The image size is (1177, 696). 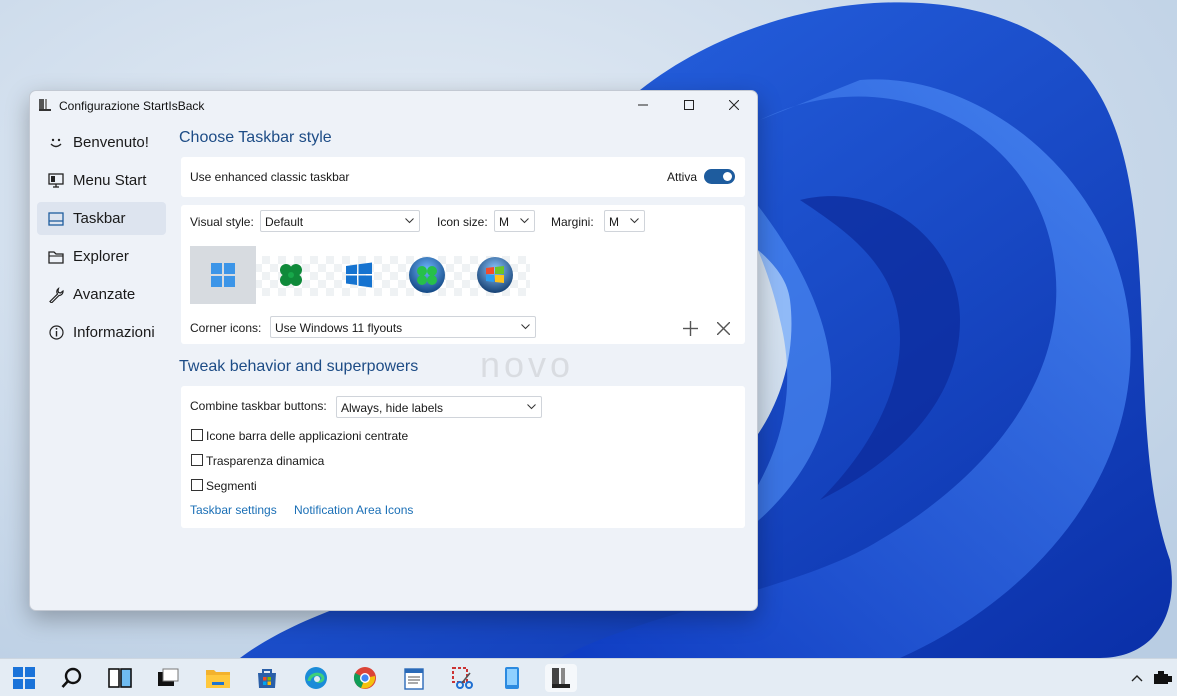 What do you see at coordinates (353, 510) in the screenshot?
I see `notification-area-icons-link: Notification Area Icons` at bounding box center [353, 510].